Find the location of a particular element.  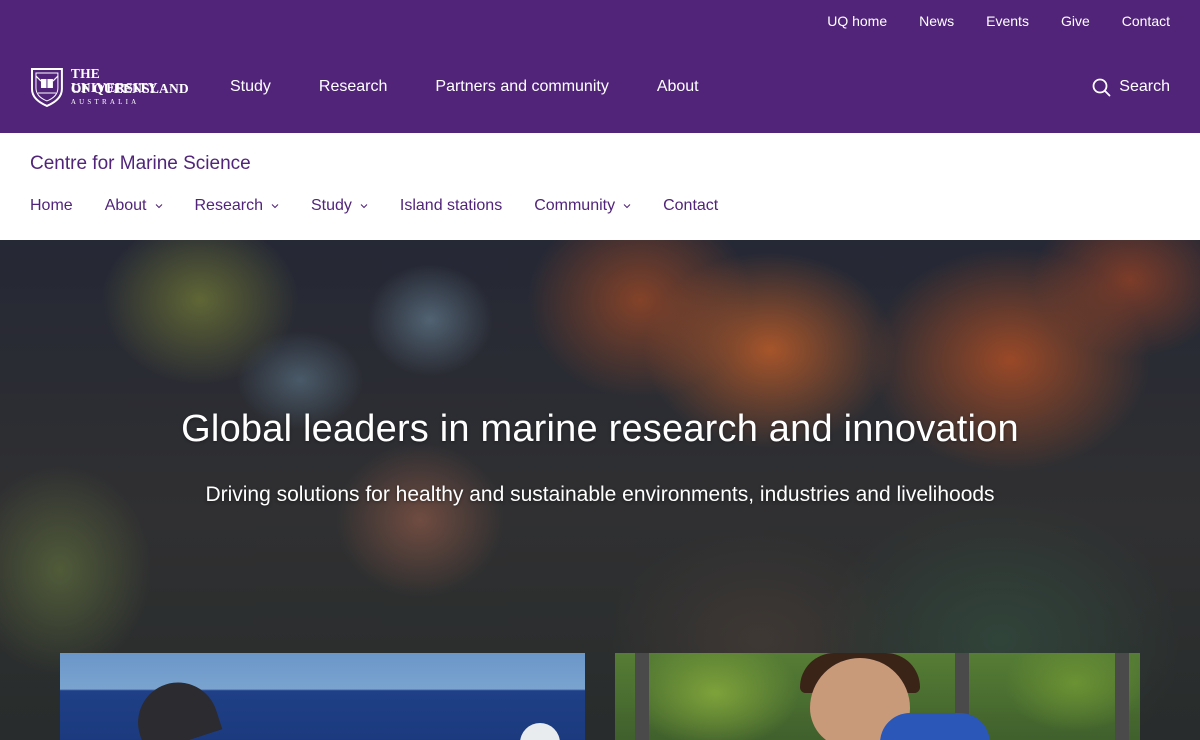

site-nav-research: Research is located at coordinates (237, 206).